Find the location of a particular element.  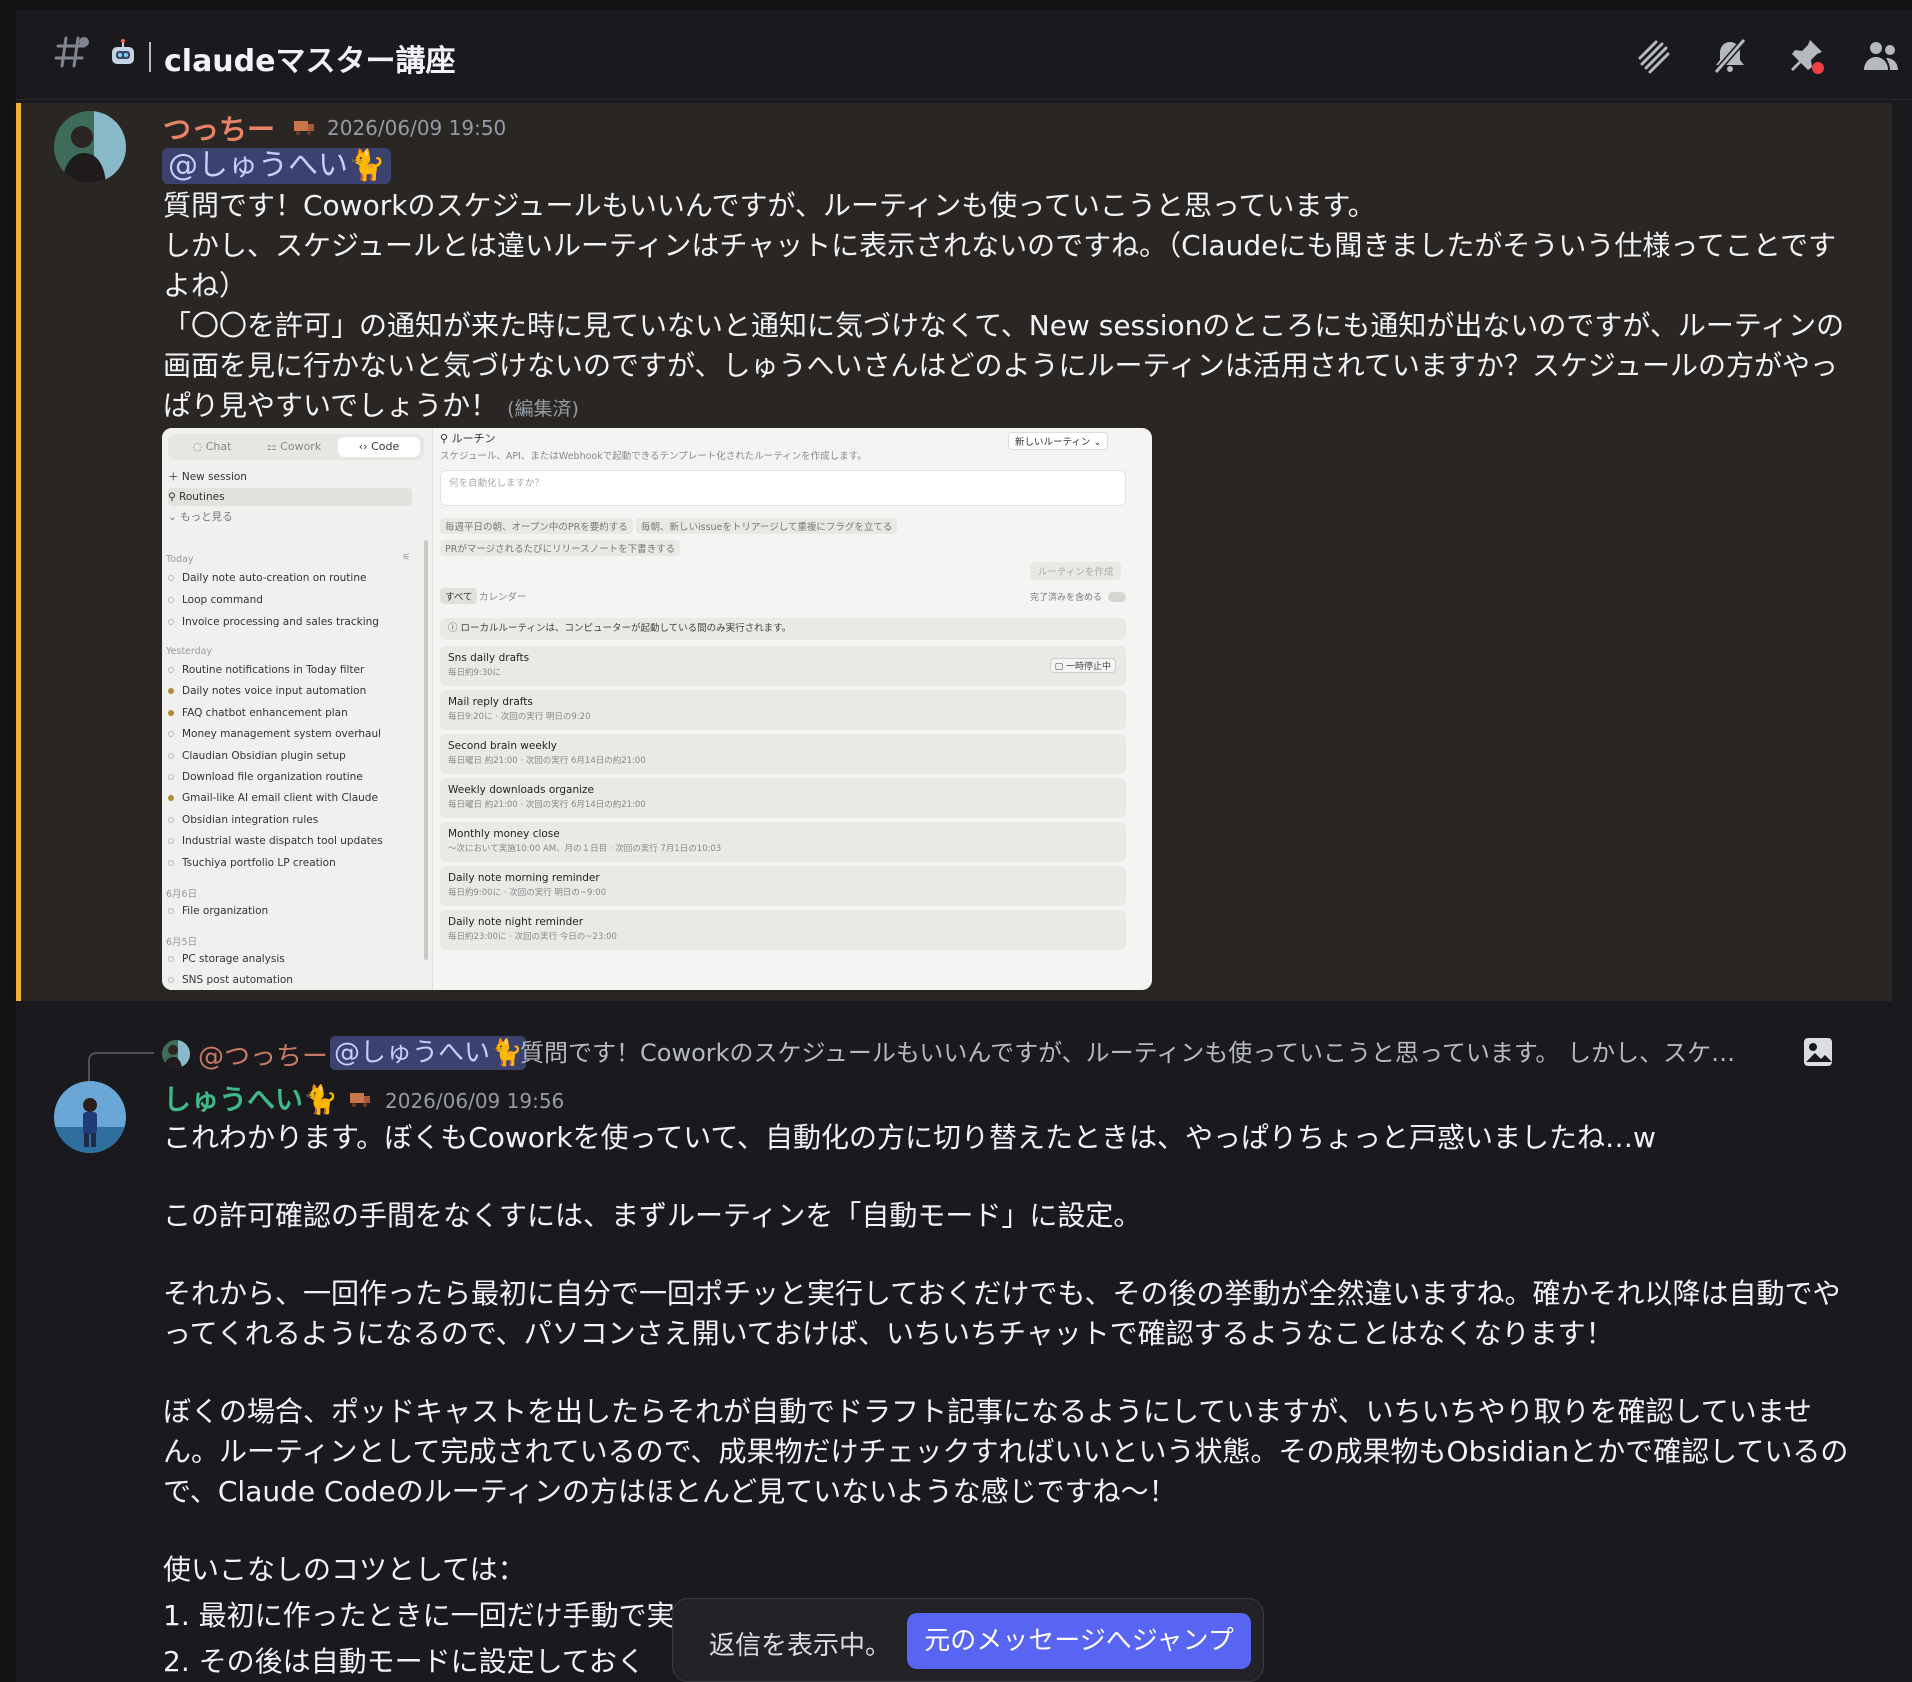

tab-code: ‹› Code is located at coordinates (379, 447).